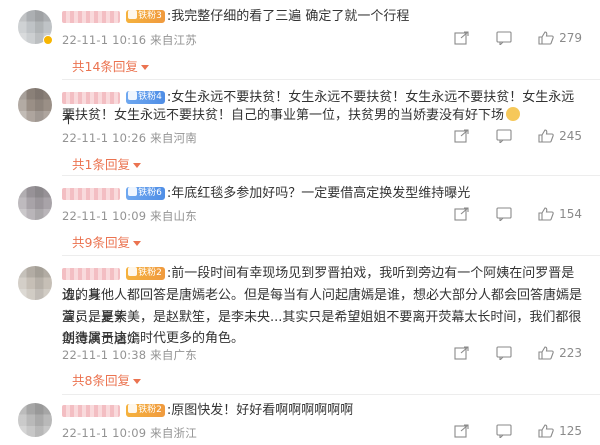 This screenshot has height=445, width=600. What do you see at coordinates (288, 16) in the screenshot?
I see `comment-text: :我完整仔细的看了三遍 确定了就一个行程` at bounding box center [288, 16].